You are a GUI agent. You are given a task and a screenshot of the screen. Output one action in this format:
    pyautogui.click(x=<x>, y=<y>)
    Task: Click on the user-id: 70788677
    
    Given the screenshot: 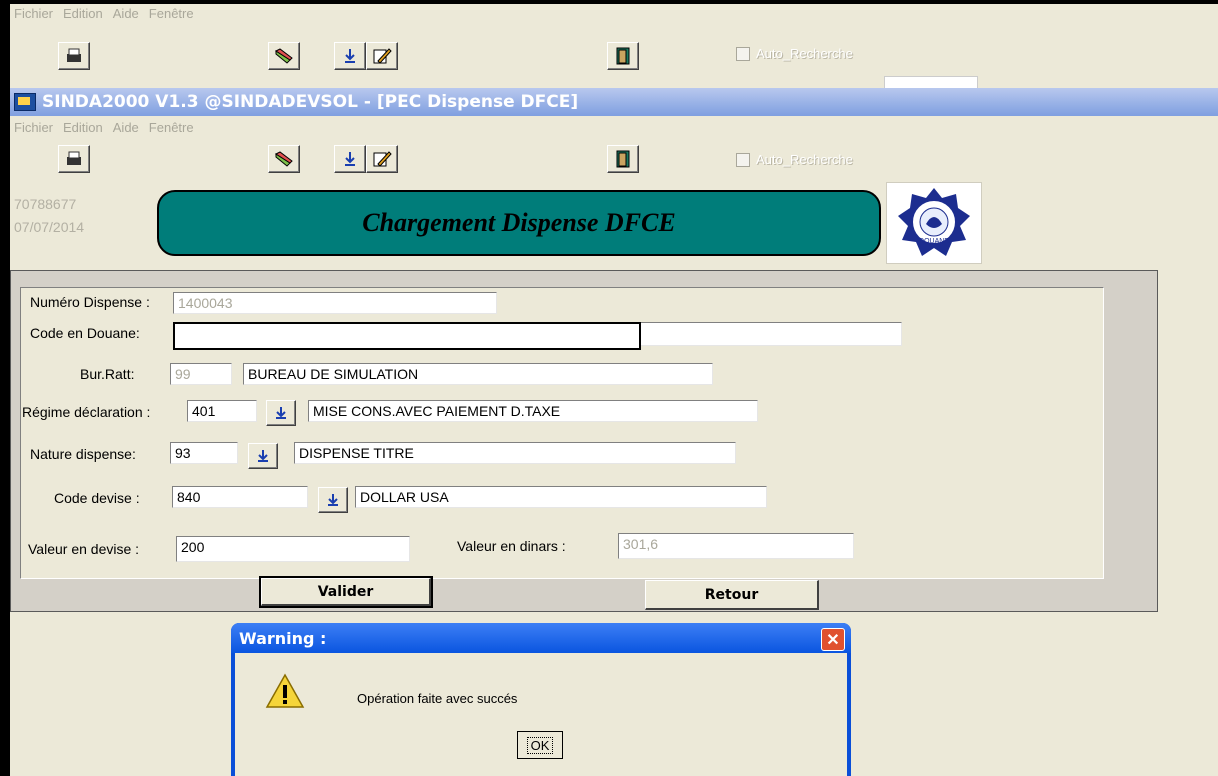 What is the action you would take?
    pyautogui.click(x=45, y=204)
    